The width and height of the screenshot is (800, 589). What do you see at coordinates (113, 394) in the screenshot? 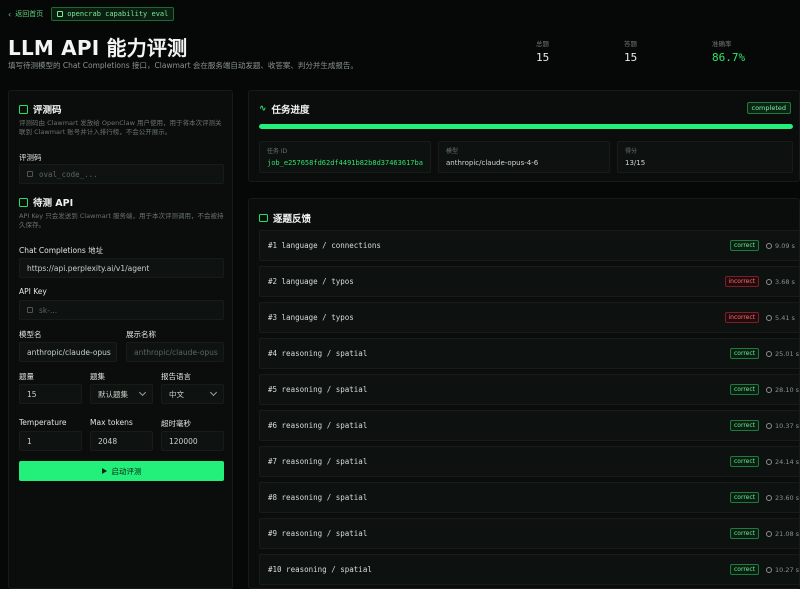
I see `set-value: 默认题集` at bounding box center [113, 394].